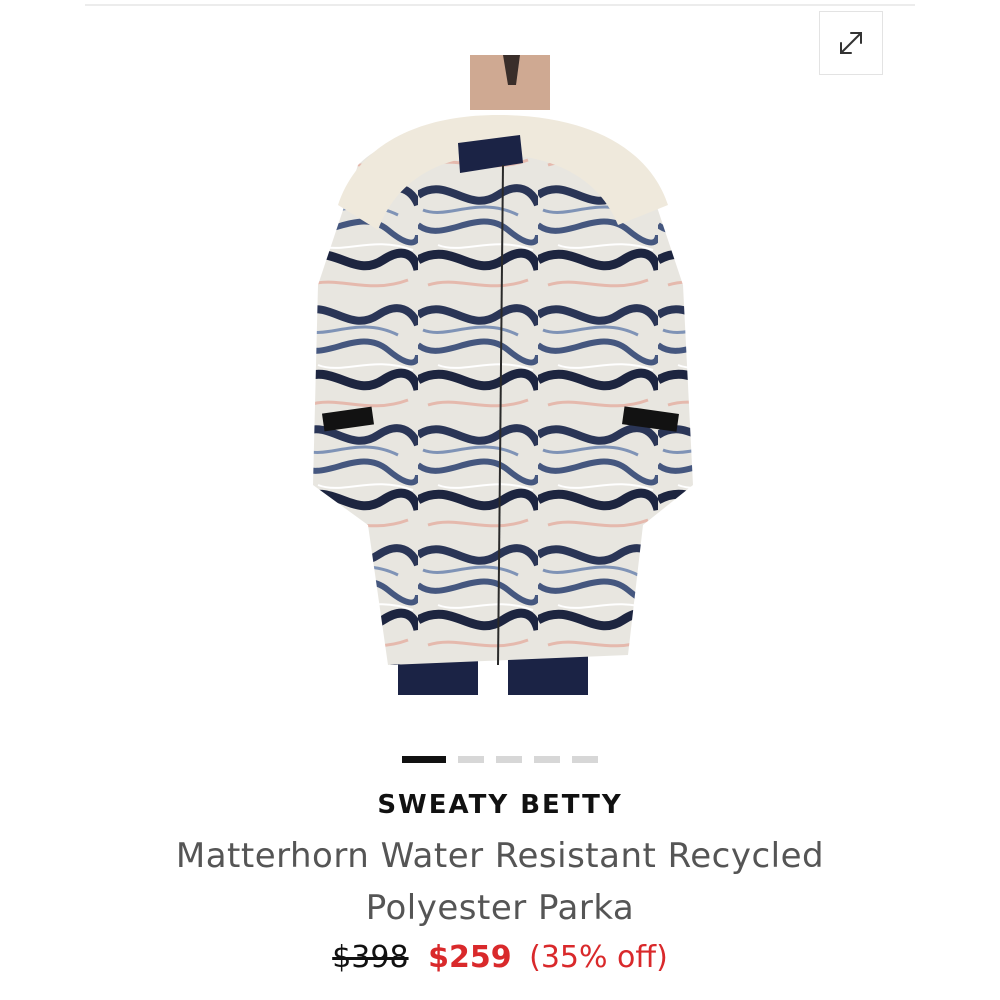 The image size is (1000, 1000). I want to click on expand-arrows-icon, so click(851, 43).